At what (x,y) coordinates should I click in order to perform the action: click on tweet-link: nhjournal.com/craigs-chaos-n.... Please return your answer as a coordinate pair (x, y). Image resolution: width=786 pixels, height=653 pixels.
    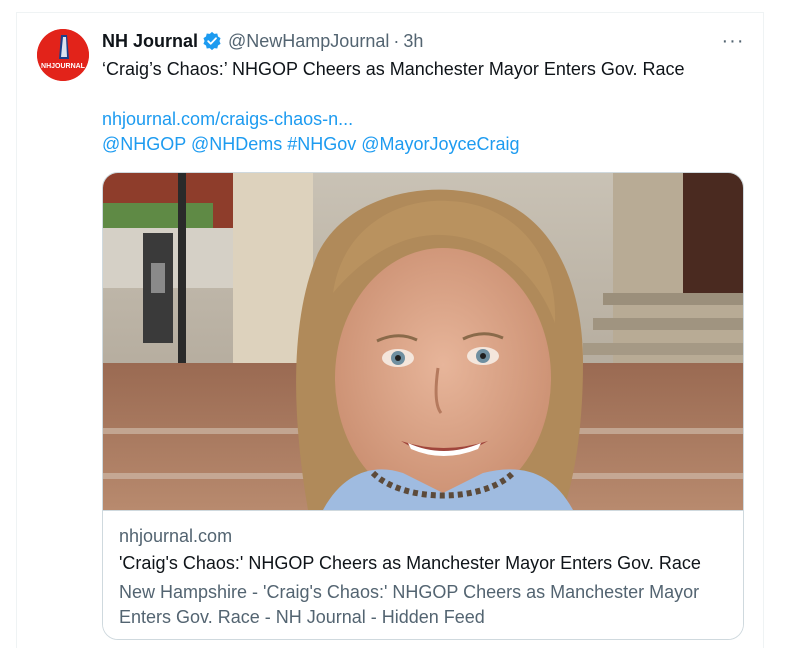
    Looking at the image, I should click on (227, 119).